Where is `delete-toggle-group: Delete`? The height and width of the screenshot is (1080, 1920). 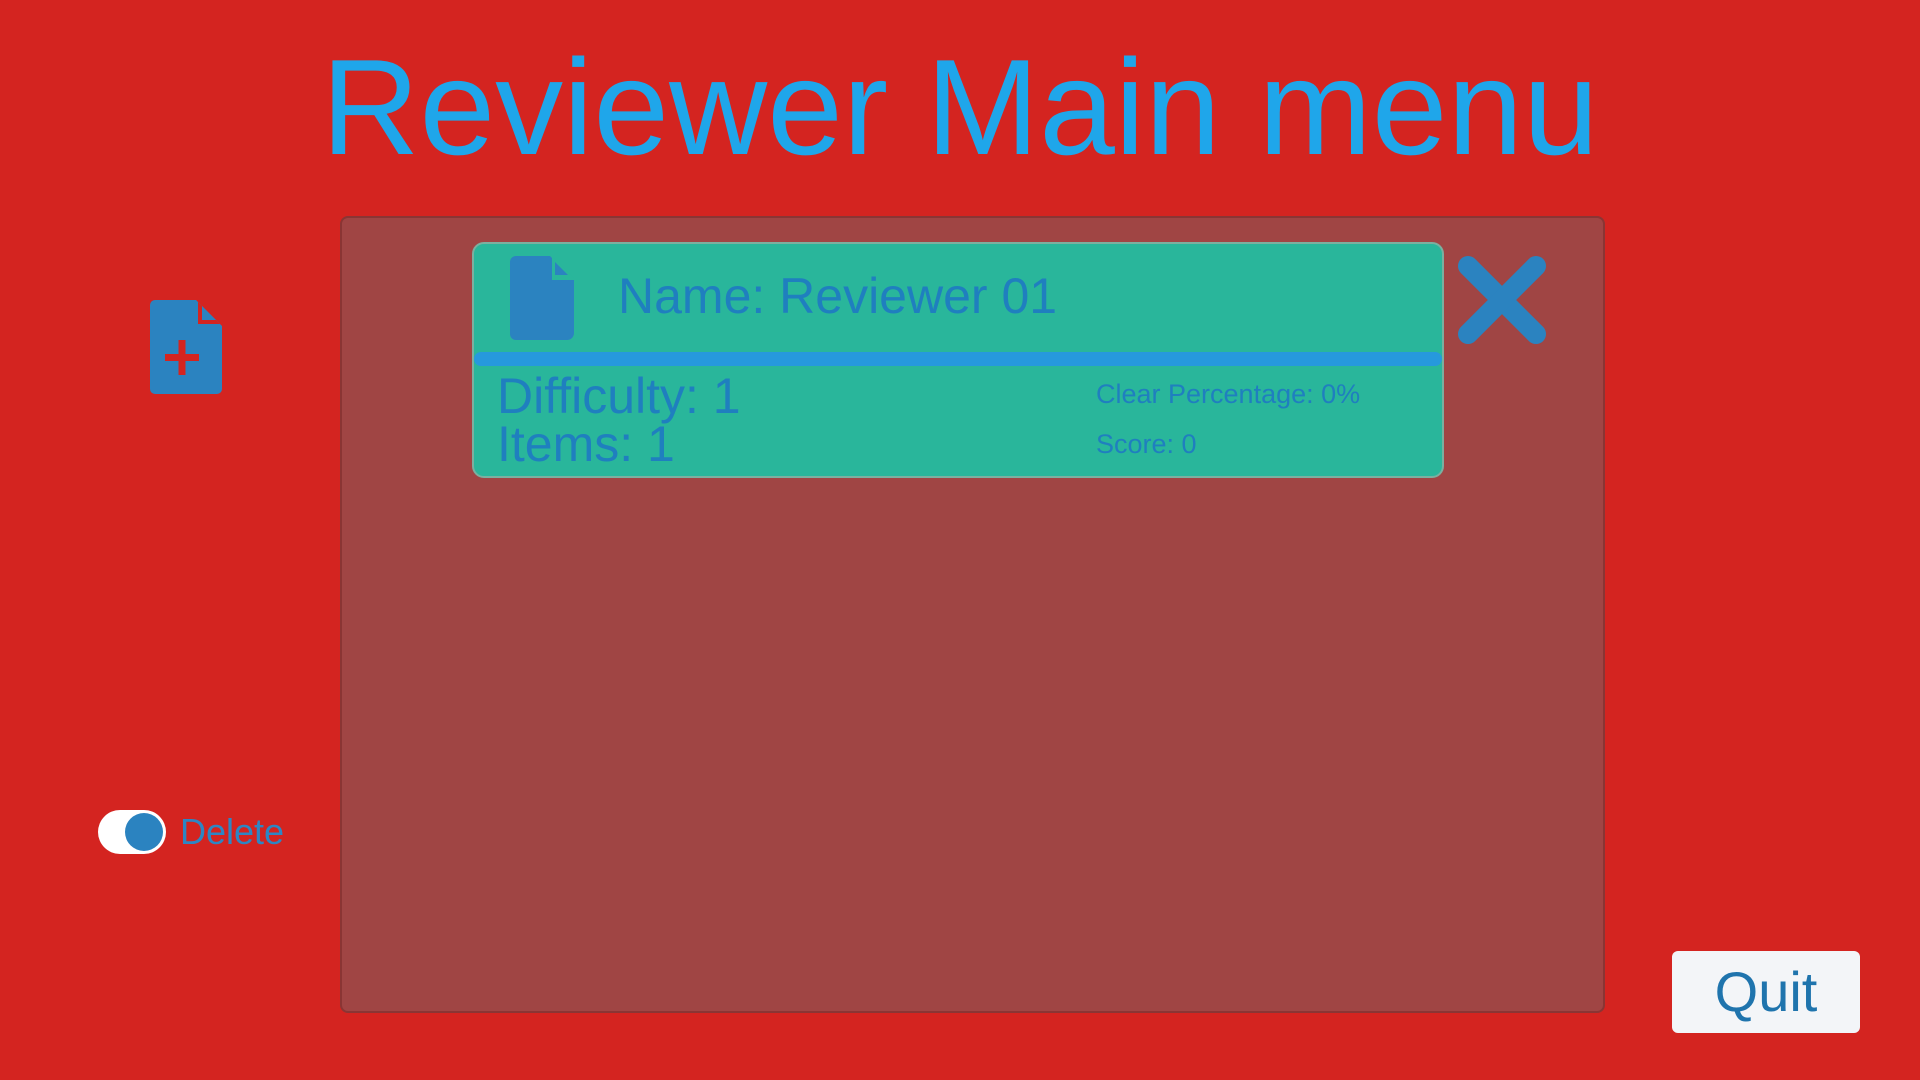 delete-toggle-group: Delete is located at coordinates (191, 832).